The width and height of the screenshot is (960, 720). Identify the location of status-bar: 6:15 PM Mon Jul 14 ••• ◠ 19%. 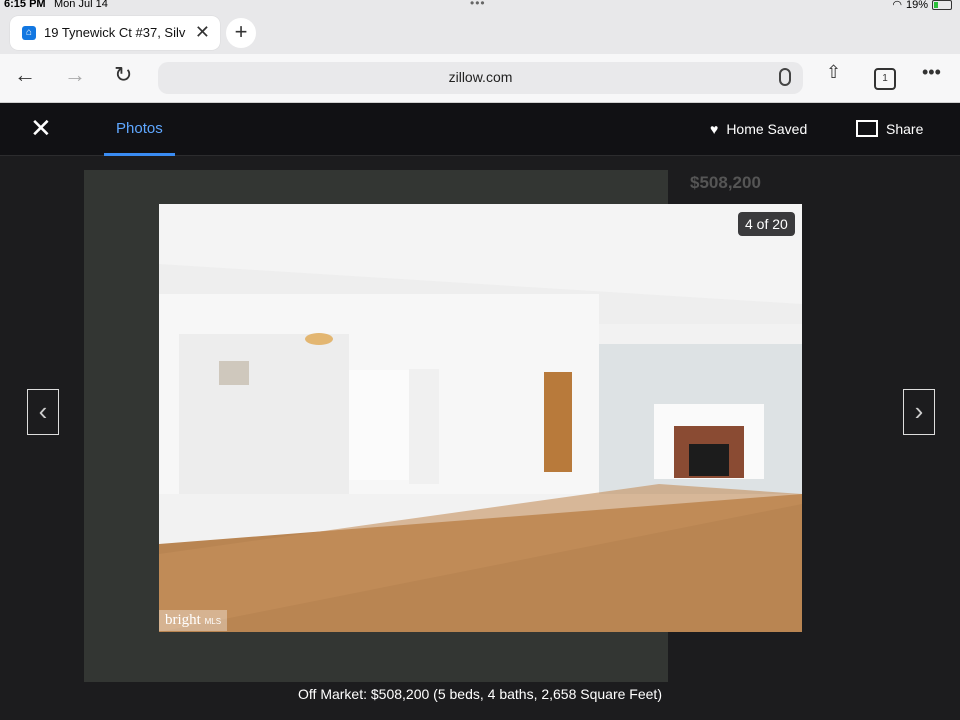
(480, 6).